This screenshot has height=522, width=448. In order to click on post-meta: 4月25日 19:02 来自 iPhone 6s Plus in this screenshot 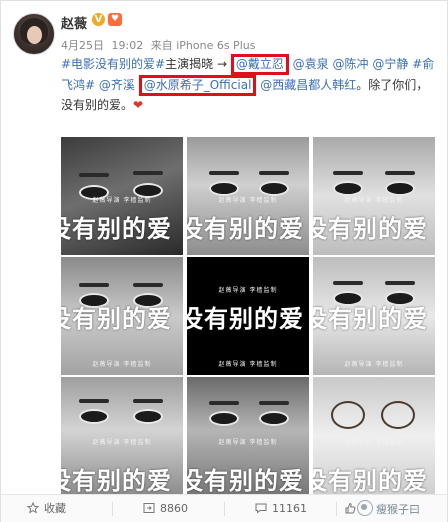, I will do `click(160, 45)`.